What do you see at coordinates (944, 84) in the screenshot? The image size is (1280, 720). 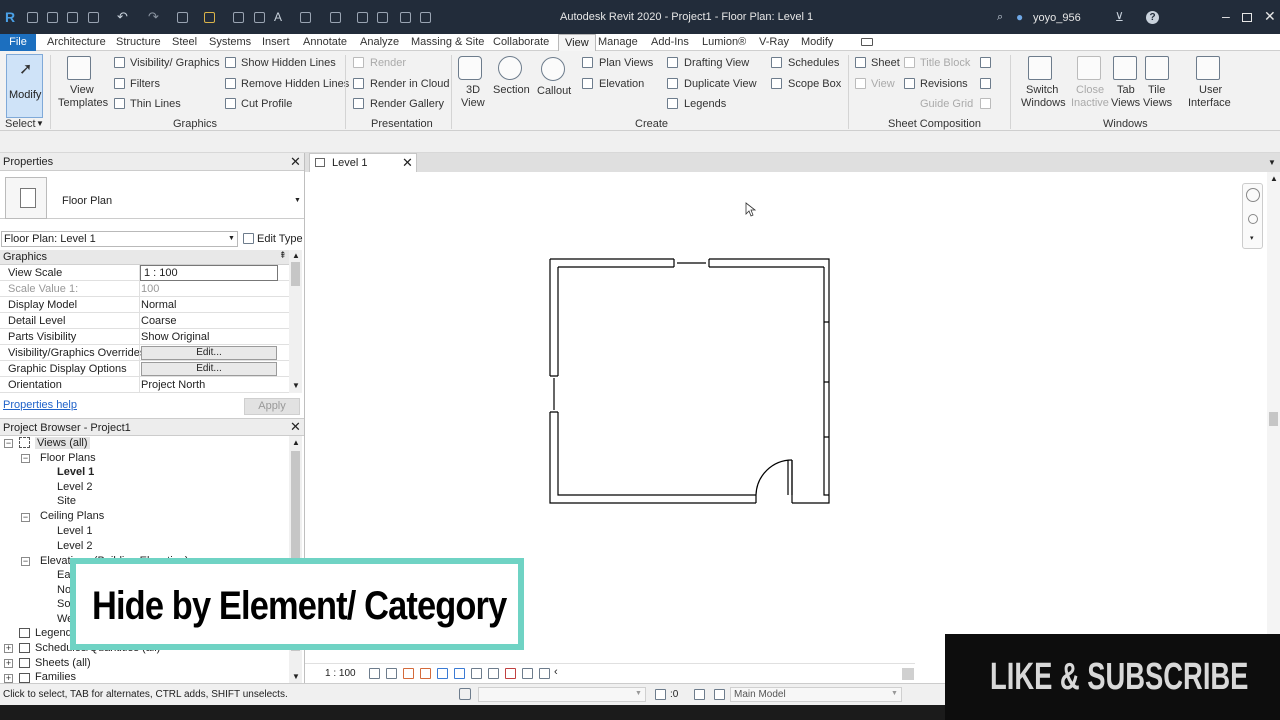 I see `revisions-button: Revisions` at bounding box center [944, 84].